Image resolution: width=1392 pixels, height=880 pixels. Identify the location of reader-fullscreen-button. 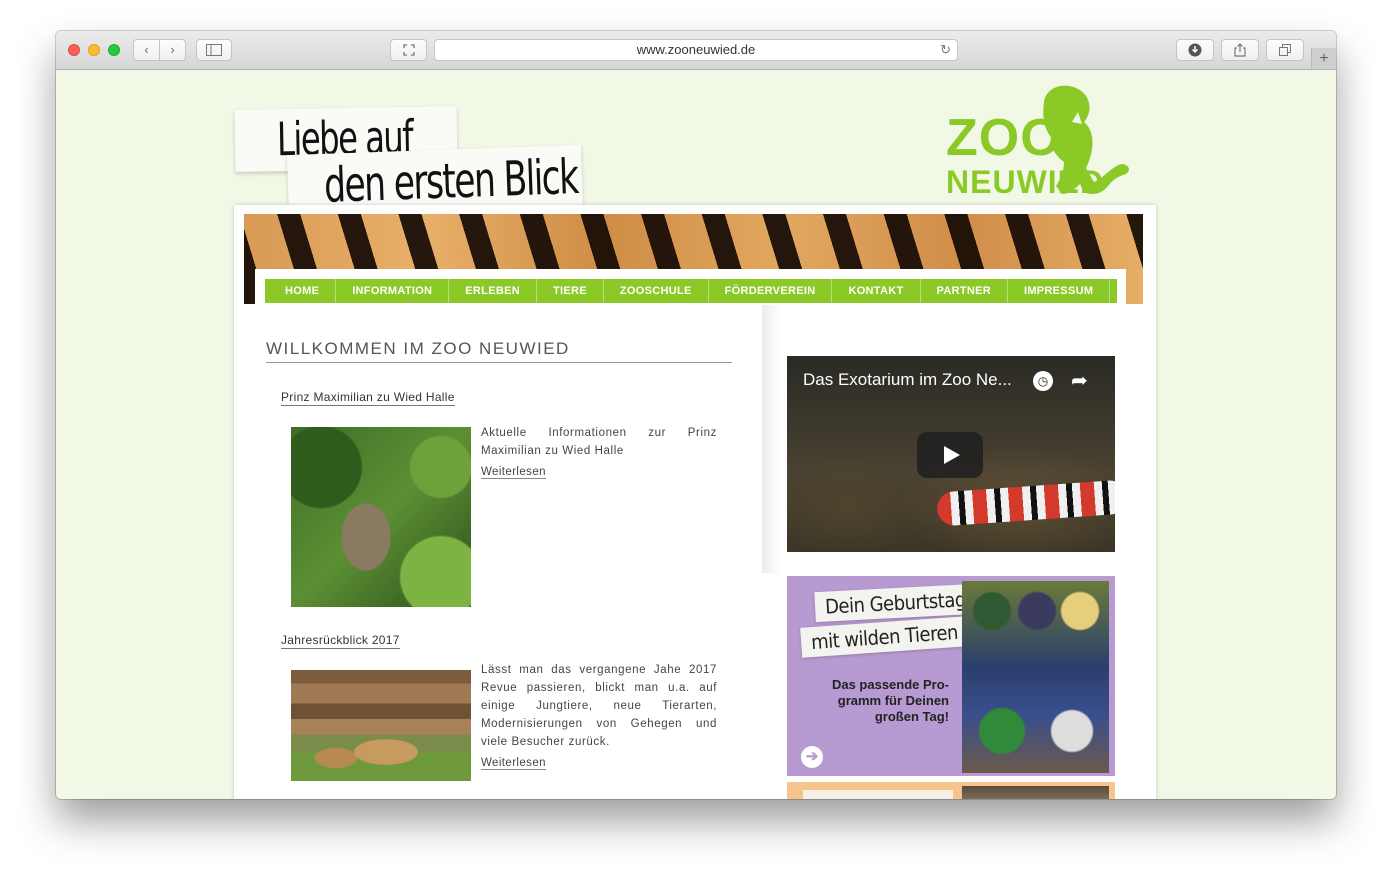
(408, 50).